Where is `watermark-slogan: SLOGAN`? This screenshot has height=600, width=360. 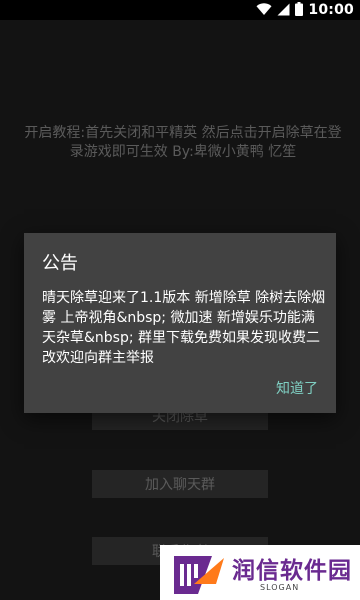 watermark-slogan: SLOGAN is located at coordinates (280, 587).